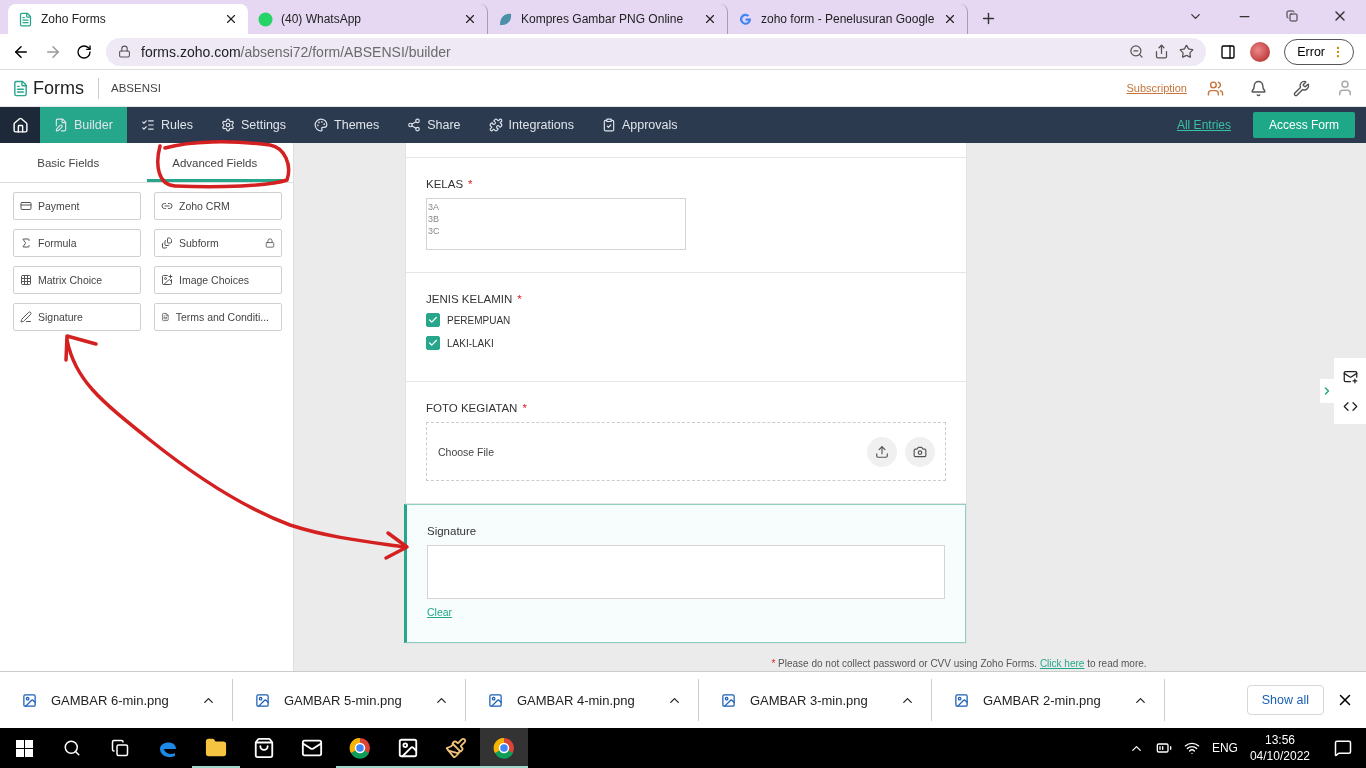  I want to click on list-box: 3A 3B 3C, so click(556, 224).